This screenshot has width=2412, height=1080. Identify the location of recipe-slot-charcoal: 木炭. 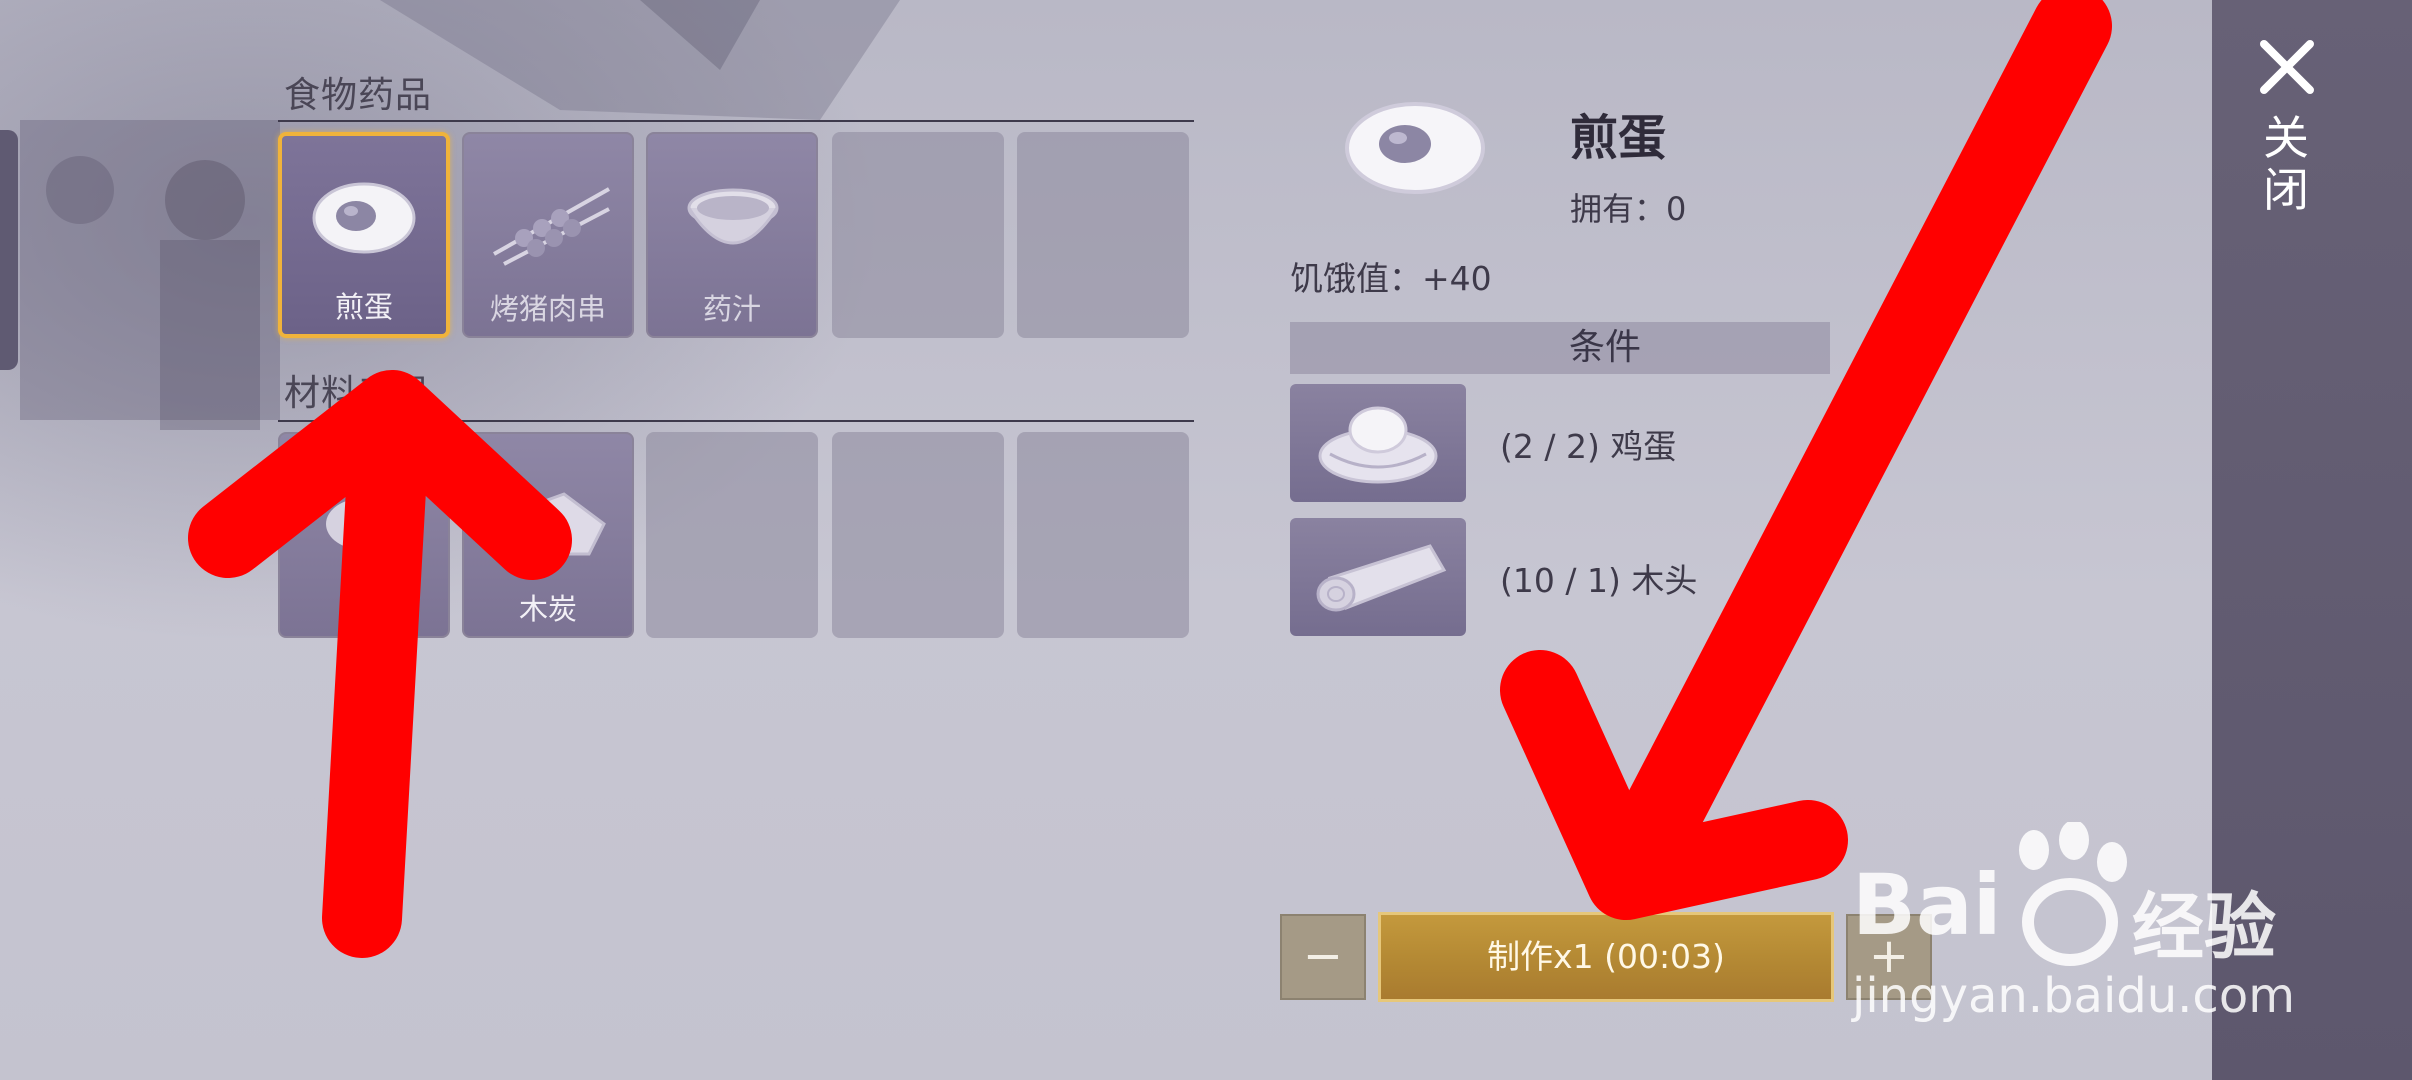
(548, 535).